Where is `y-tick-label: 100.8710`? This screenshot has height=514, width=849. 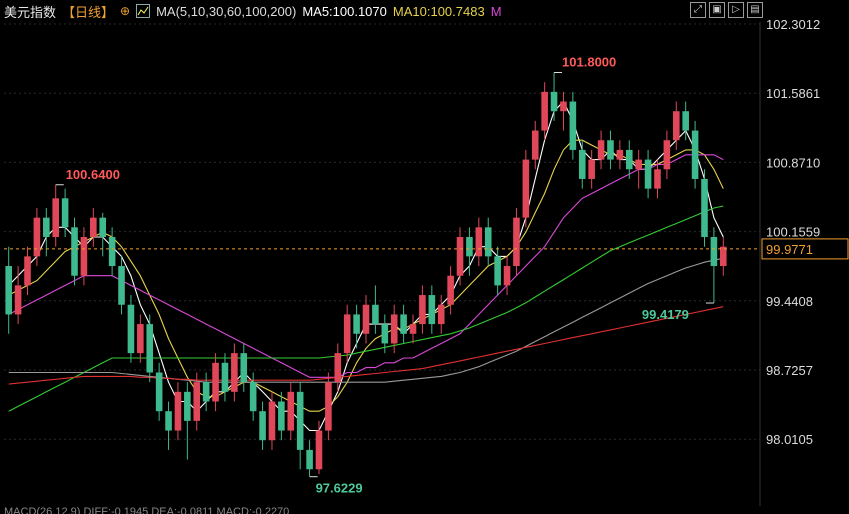 y-tick-label: 100.8710 is located at coordinates (793, 162).